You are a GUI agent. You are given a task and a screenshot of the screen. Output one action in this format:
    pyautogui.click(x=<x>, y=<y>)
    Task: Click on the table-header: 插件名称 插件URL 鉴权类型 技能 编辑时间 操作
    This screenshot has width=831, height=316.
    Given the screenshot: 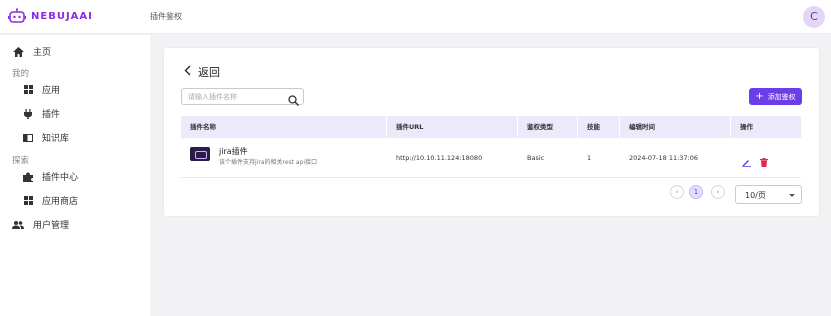 What is the action you would take?
    pyautogui.click(x=491, y=127)
    